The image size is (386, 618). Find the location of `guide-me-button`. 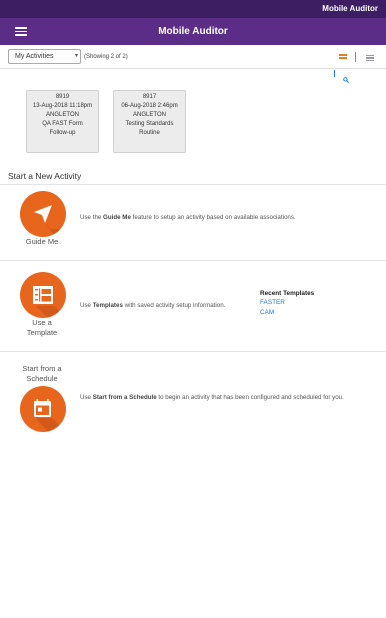

guide-me-button is located at coordinates (43, 214).